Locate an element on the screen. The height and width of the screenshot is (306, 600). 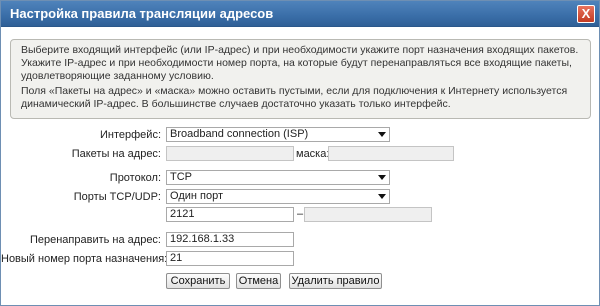
delete-rule-button: Удалить правило is located at coordinates (335, 281).